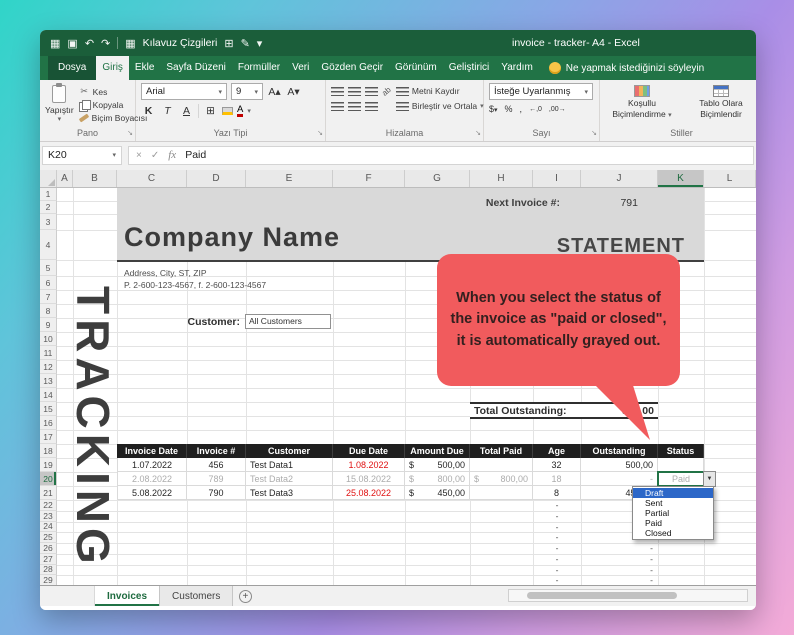 The width and height of the screenshot is (794, 635). Describe the element at coordinates (289, 479) in the screenshot. I see `cell-customer: Test Data2` at that location.